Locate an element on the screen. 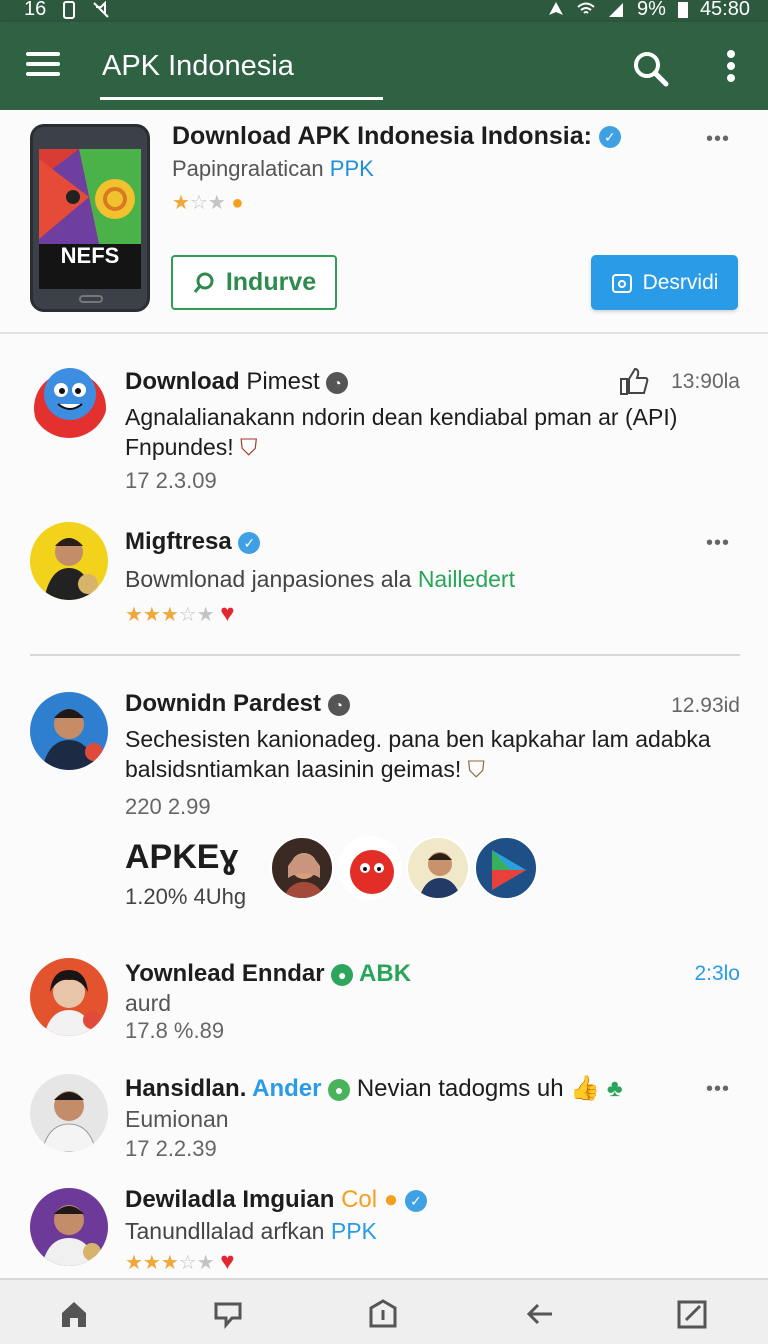 This screenshot has height=1344, width=768. featured-rating: ★☆★ ● is located at coordinates (208, 203).